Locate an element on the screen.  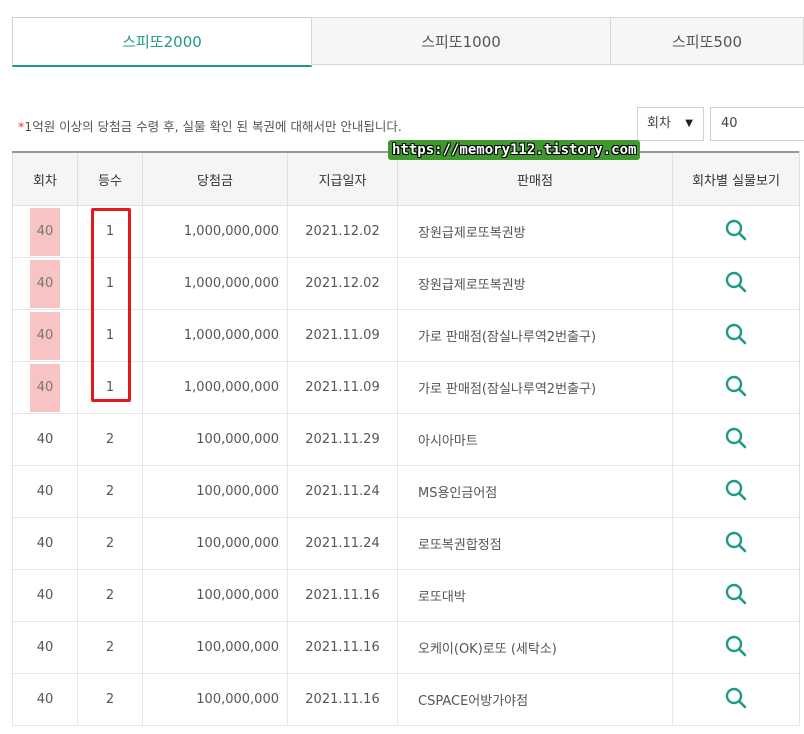
annotation-box is located at coordinates (111, 305).